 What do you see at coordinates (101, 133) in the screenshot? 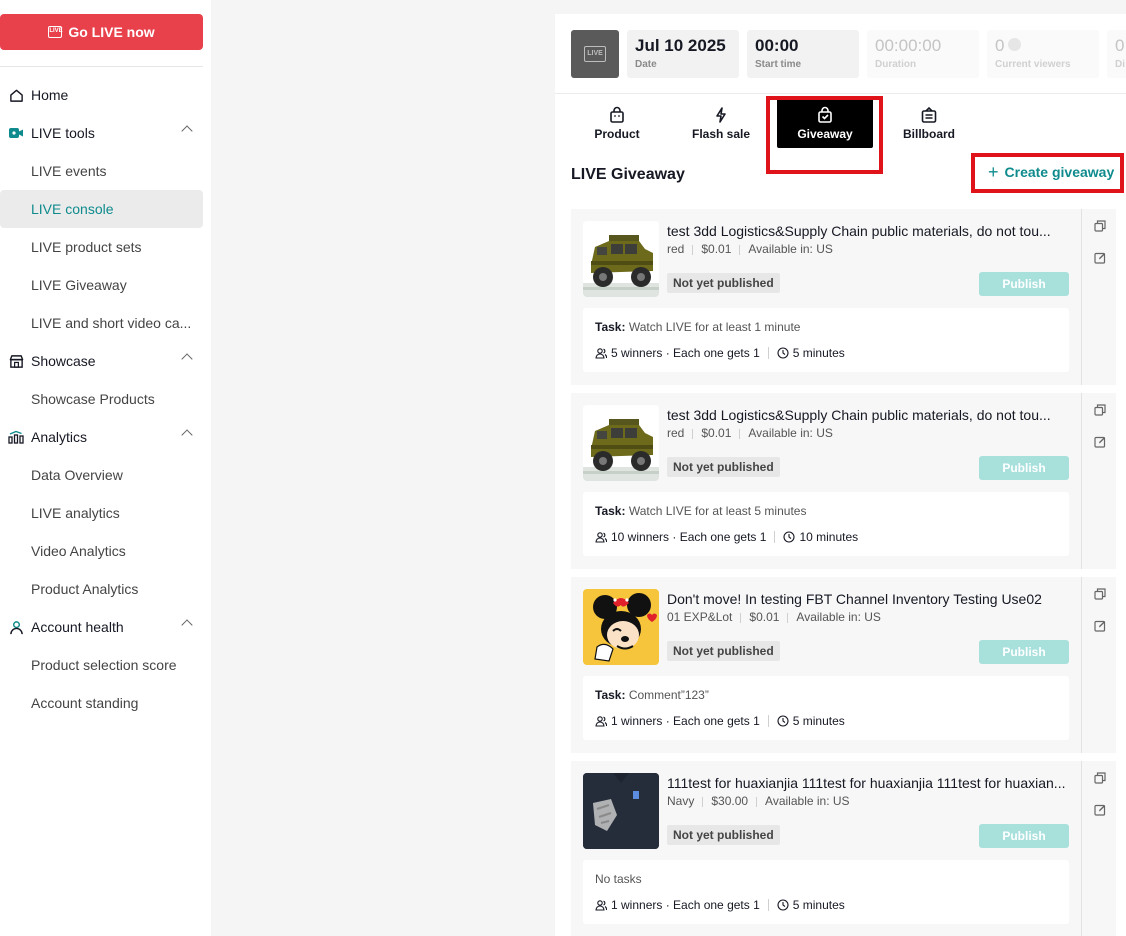
I see `sidebar-section-live-tools: LIVE tools` at bounding box center [101, 133].